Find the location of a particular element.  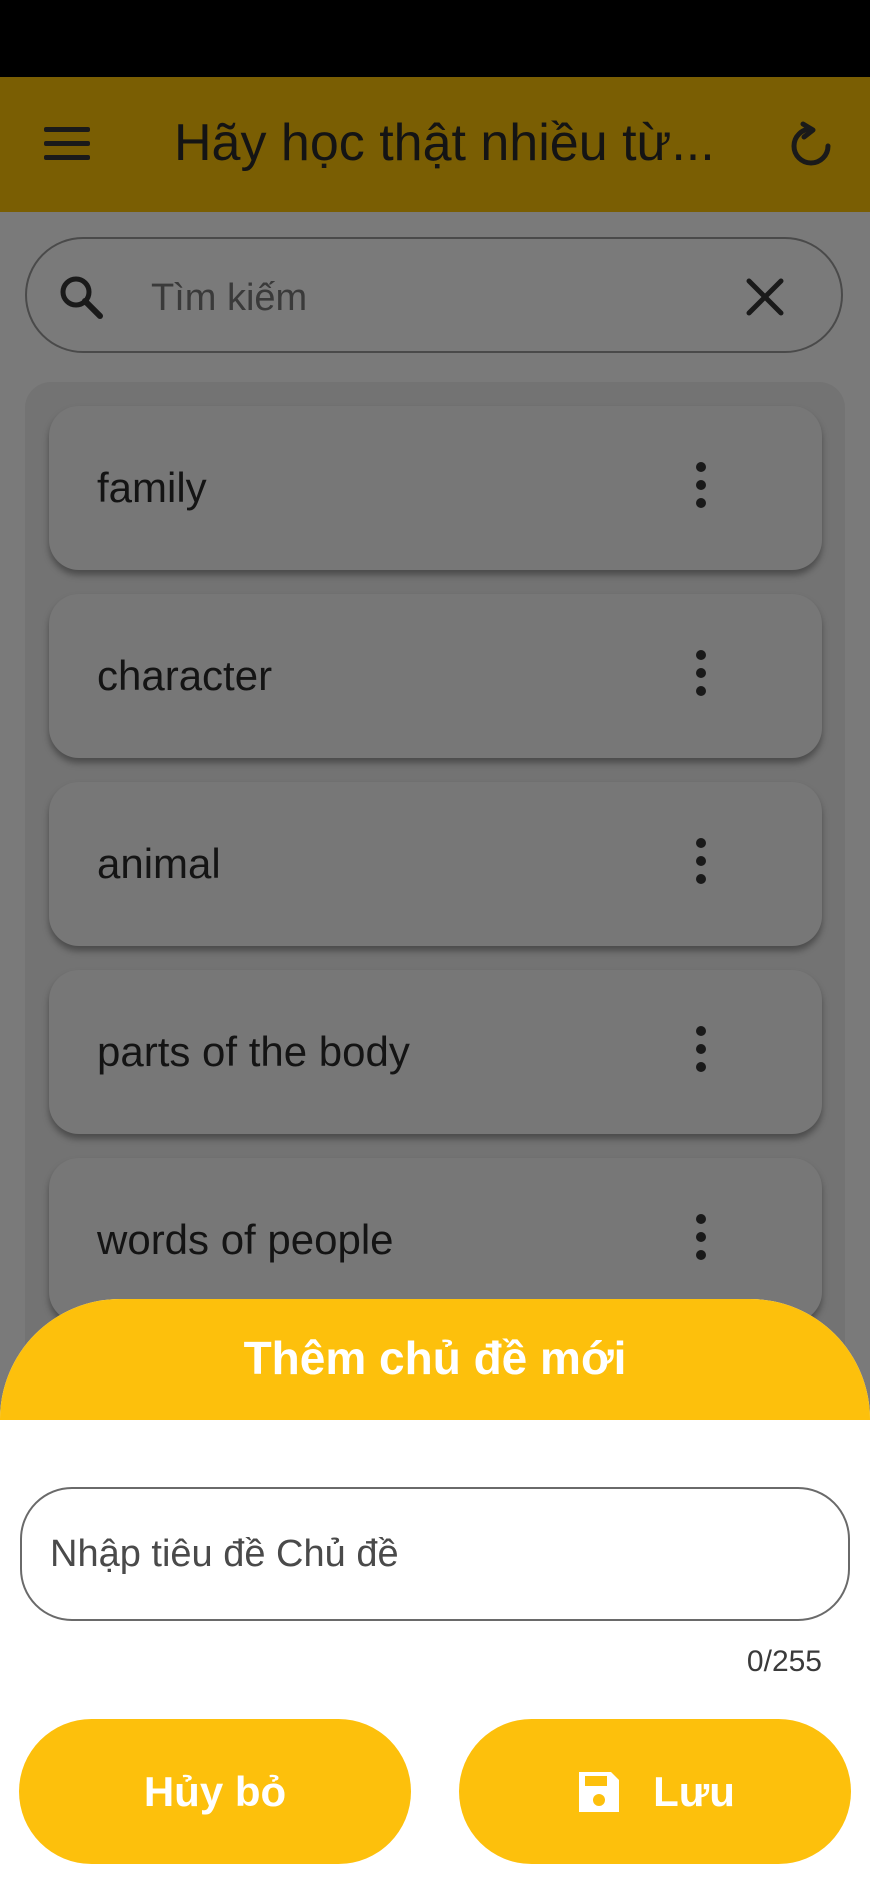

topic-label: character is located at coordinates (185, 675).